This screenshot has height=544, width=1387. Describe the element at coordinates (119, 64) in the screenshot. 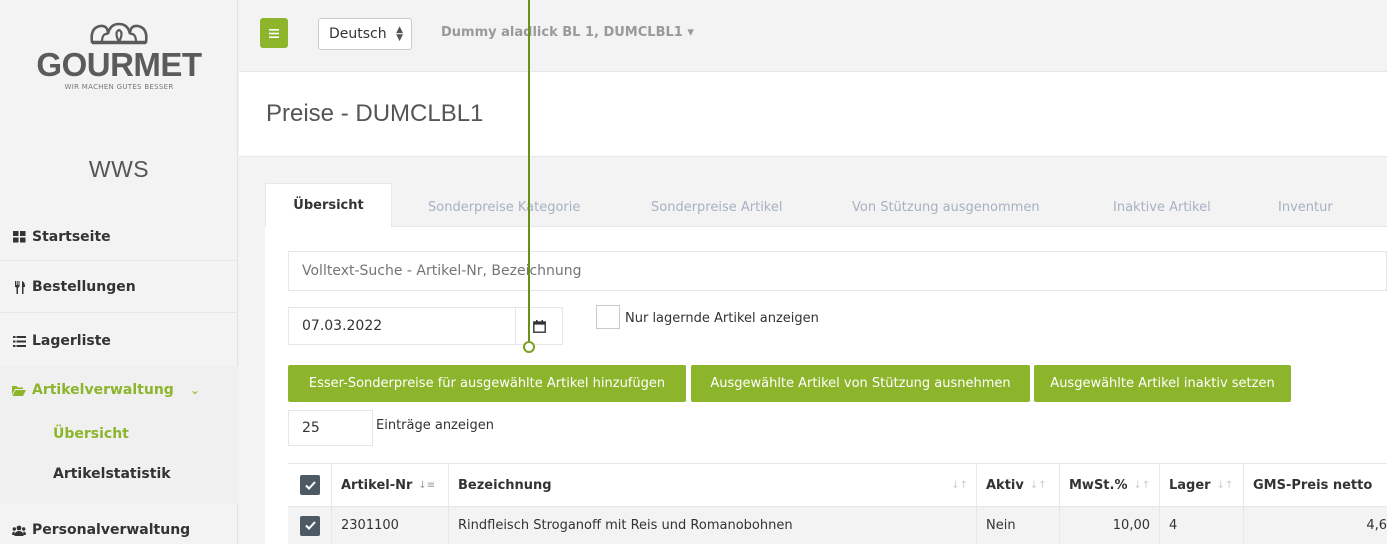

I see `brand-name: GOURMET` at that location.